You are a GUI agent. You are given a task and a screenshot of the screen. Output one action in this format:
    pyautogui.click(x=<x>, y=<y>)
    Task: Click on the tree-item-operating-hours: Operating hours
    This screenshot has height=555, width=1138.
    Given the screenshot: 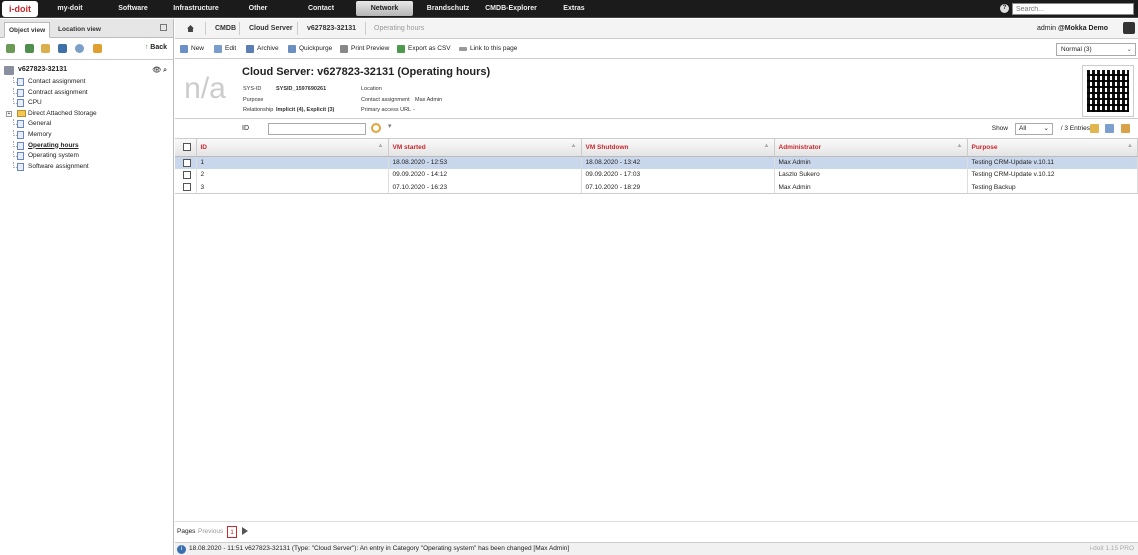 What is the action you would take?
    pyautogui.click(x=88, y=146)
    